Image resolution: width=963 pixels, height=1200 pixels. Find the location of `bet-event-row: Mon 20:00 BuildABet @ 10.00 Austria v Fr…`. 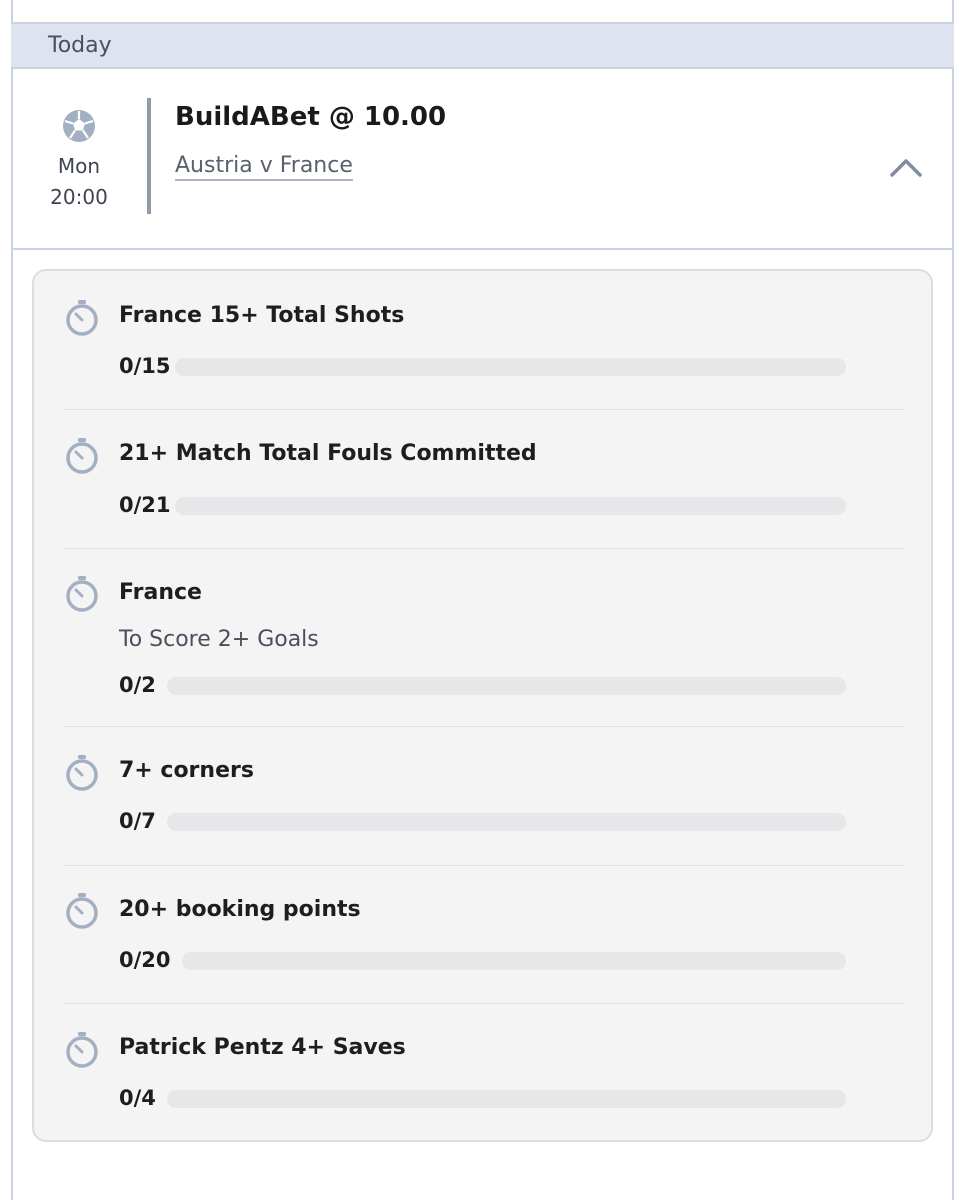

bet-event-row: Mon 20:00 BuildABet @ 10.00 Austria v Fr… is located at coordinates (482, 159).